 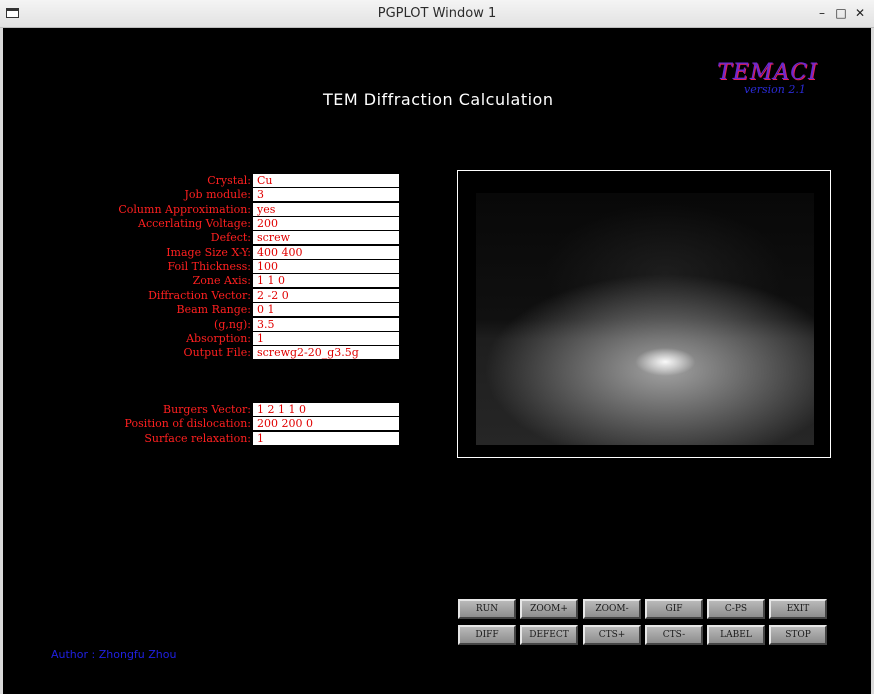 I want to click on label-button: LABEL, so click(x=736, y=635).